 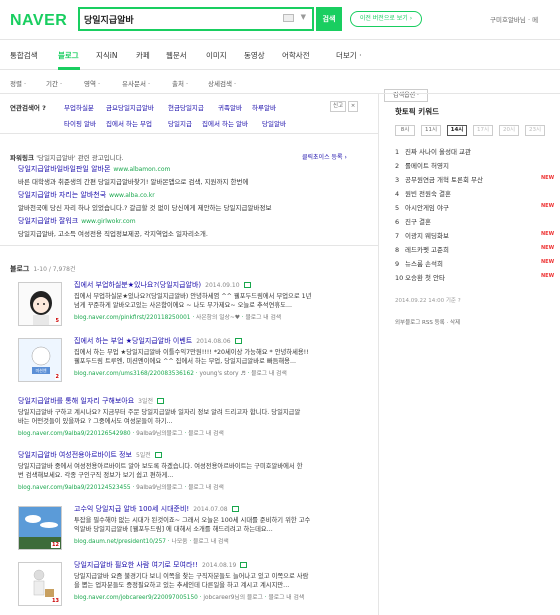 I want to click on related-item: 당일알바, so click(x=274, y=123).